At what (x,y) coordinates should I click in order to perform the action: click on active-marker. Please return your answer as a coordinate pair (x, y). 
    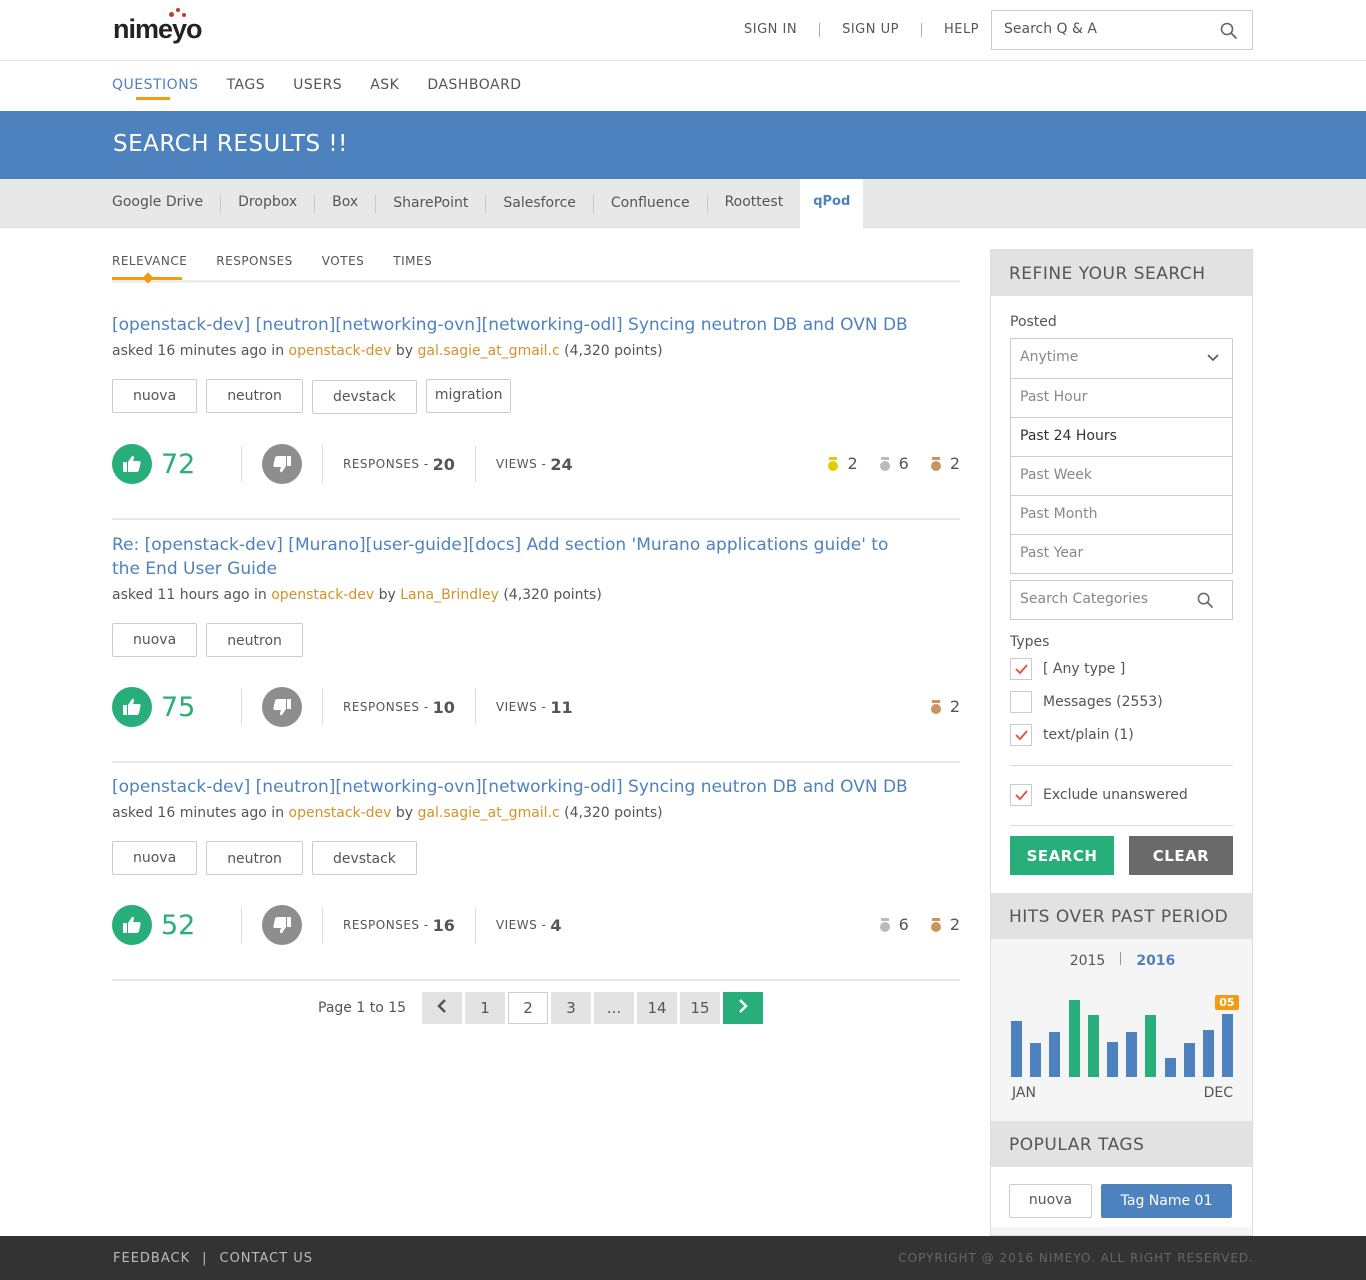
    Looking at the image, I should click on (148, 278).